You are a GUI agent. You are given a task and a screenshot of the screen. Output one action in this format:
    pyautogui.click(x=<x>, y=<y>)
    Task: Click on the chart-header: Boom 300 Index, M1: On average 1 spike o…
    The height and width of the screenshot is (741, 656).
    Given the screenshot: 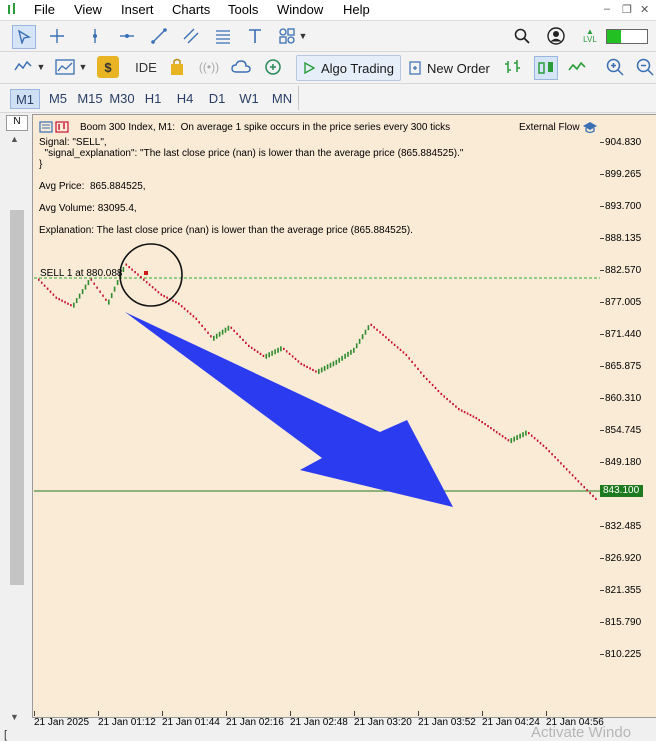 What is the action you would take?
    pyautogui.click(x=265, y=127)
    